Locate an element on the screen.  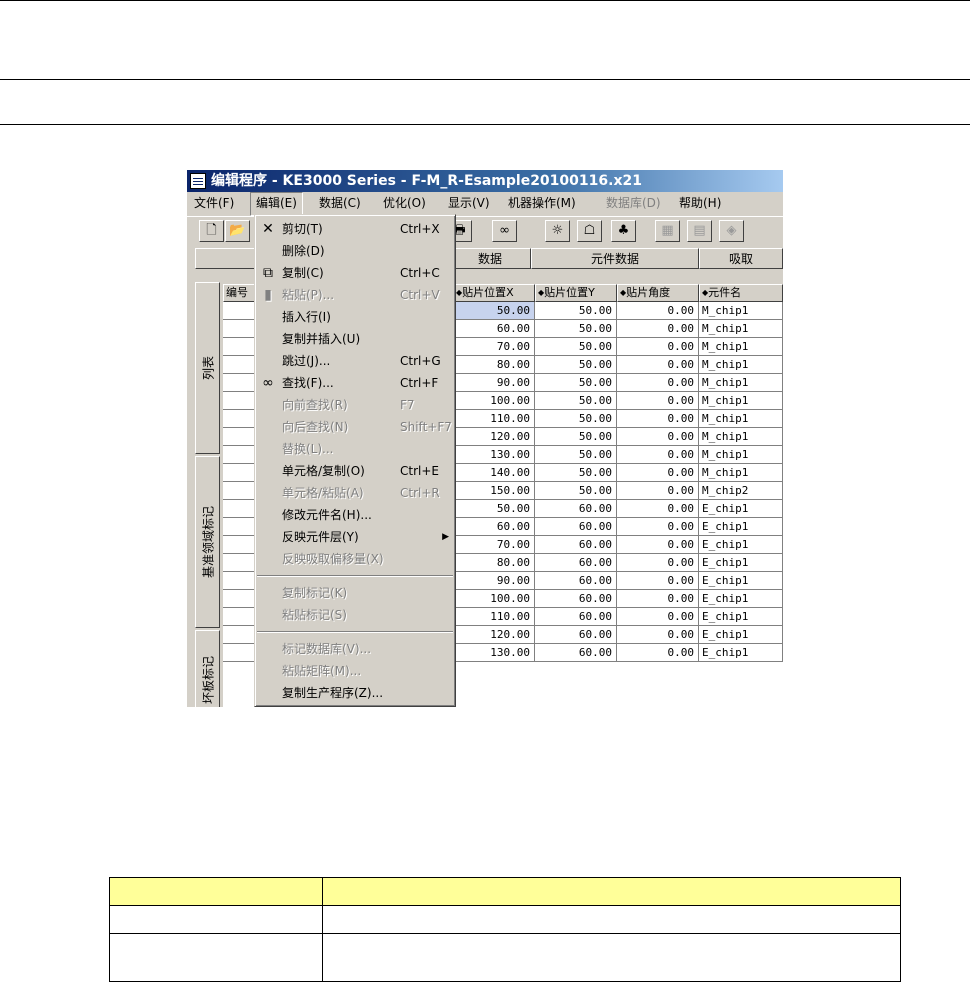
side-tab-0: 列表 is located at coordinates (207, 368).